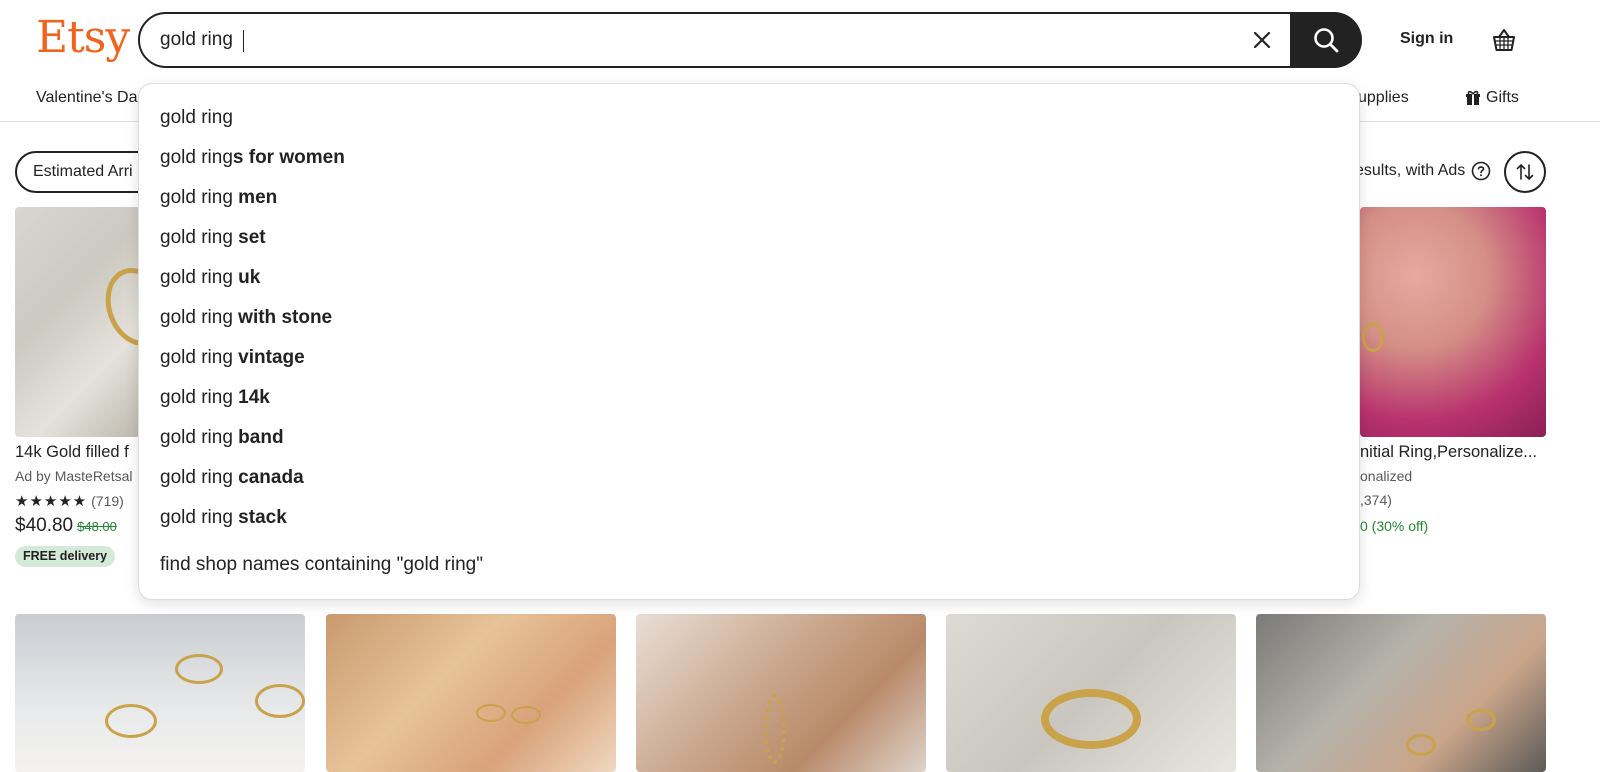  Describe the element at coordinates (1376, 500) in the screenshot. I see `review-count: ,374)` at that location.